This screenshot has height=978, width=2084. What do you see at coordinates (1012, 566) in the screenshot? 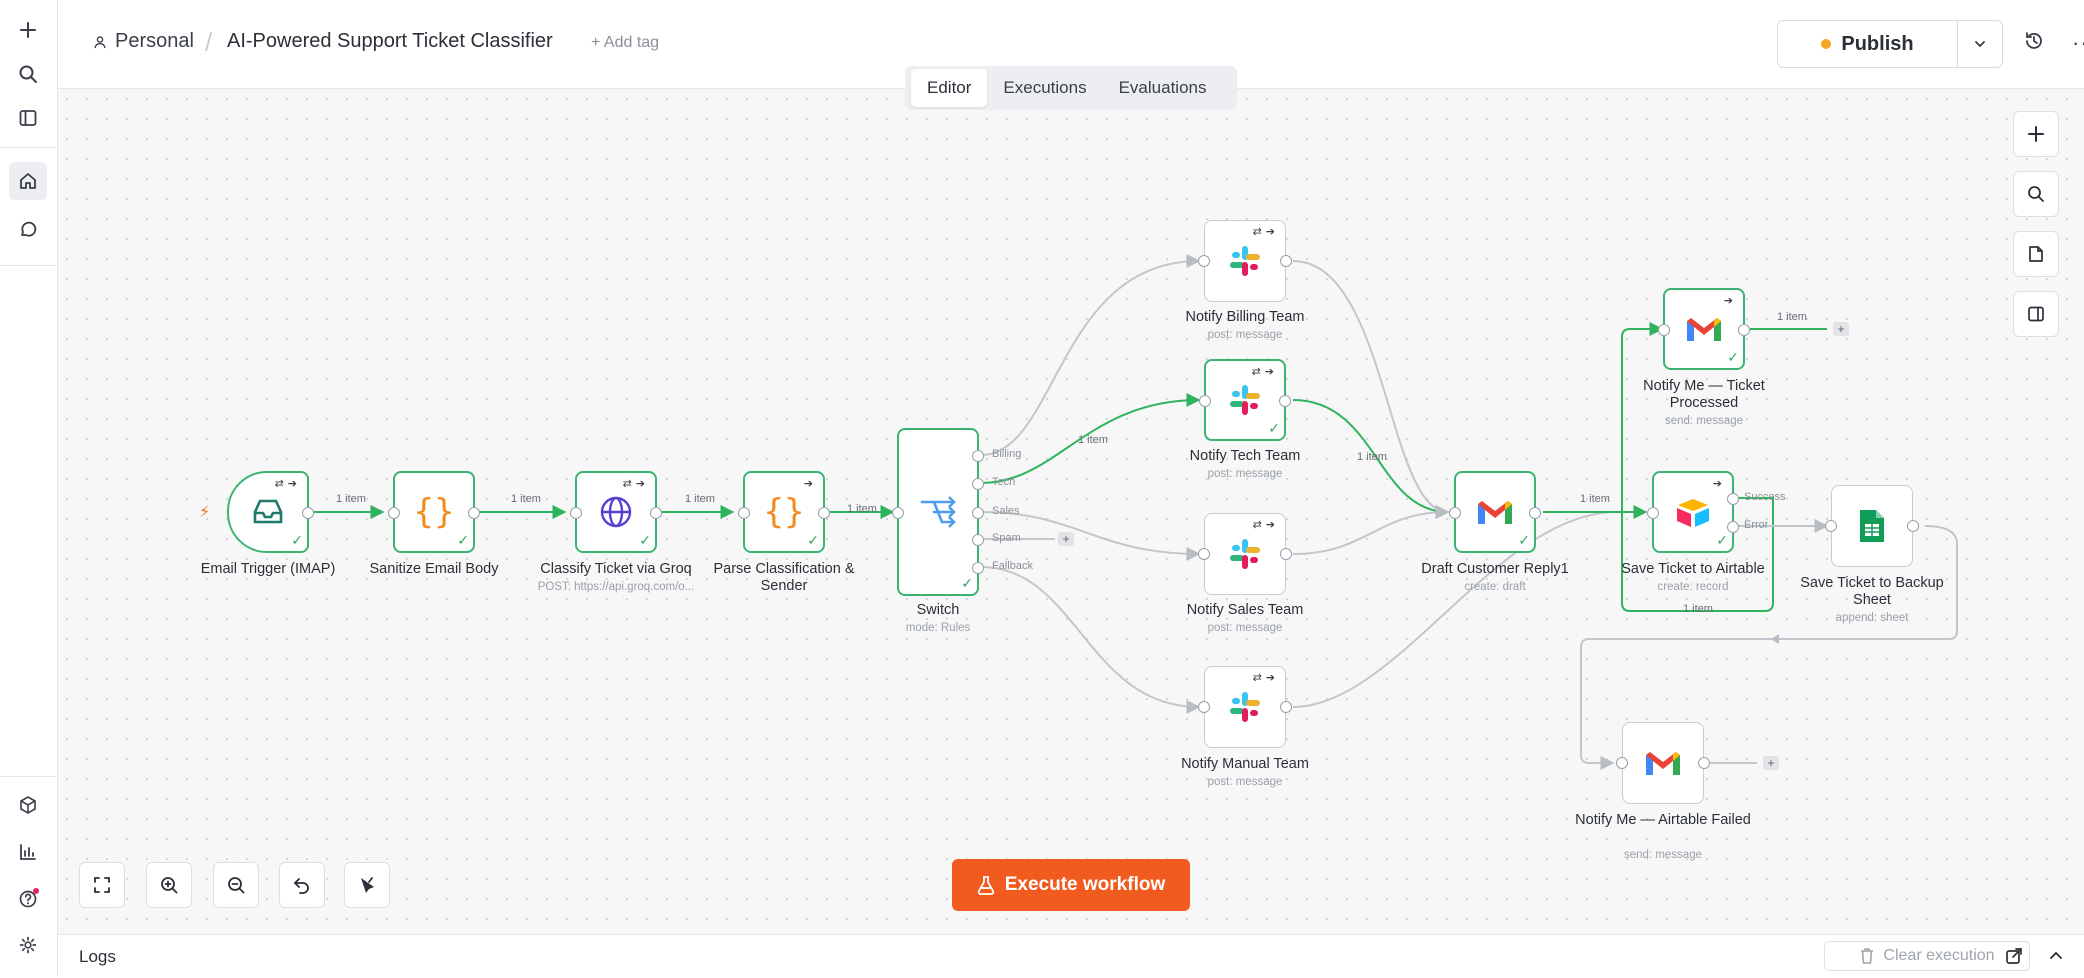
I see `switch-output-label: Fallback` at bounding box center [1012, 566].